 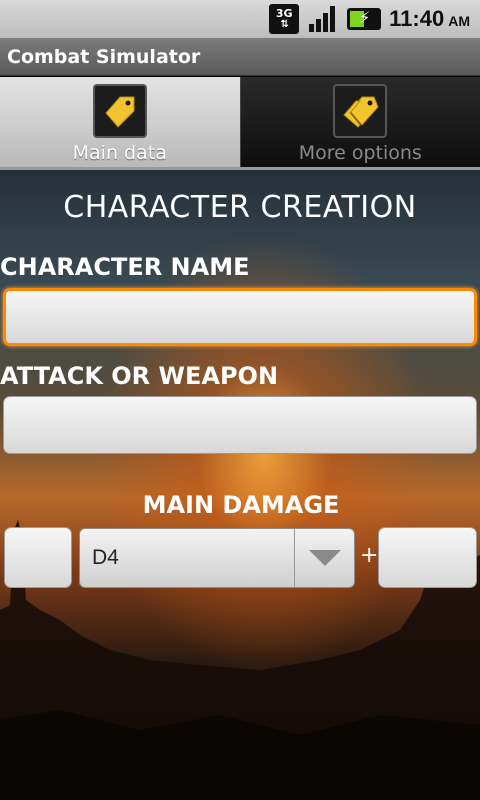 I want to click on dropdown-arrow-icon, so click(x=324, y=558).